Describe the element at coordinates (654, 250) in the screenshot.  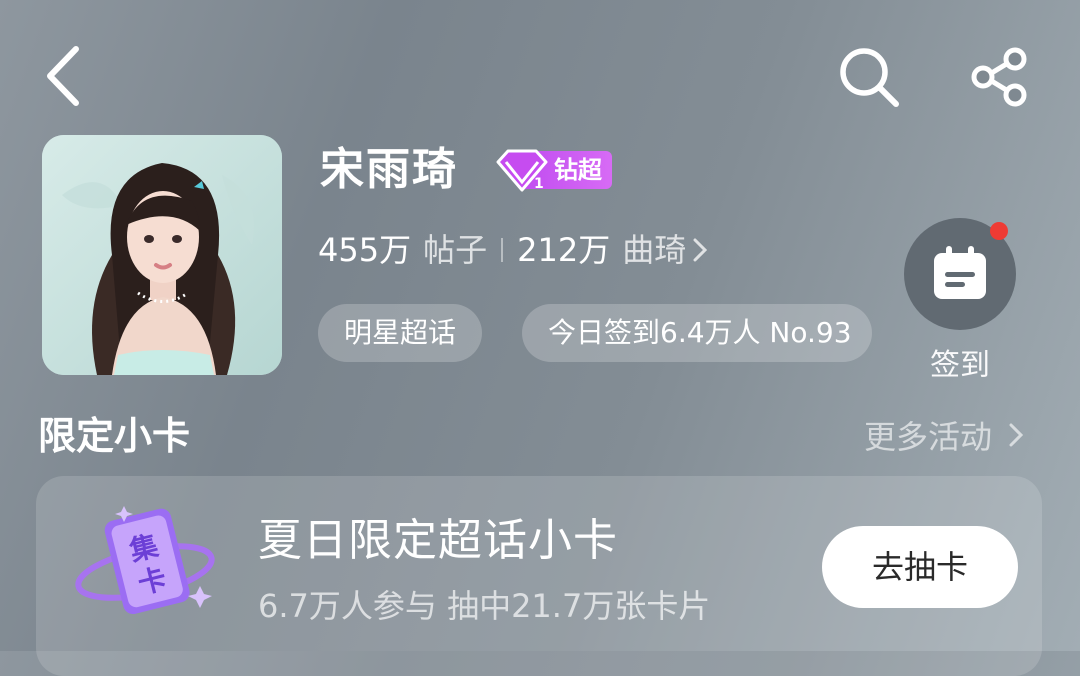
I see `fans-label: 曲琦` at that location.